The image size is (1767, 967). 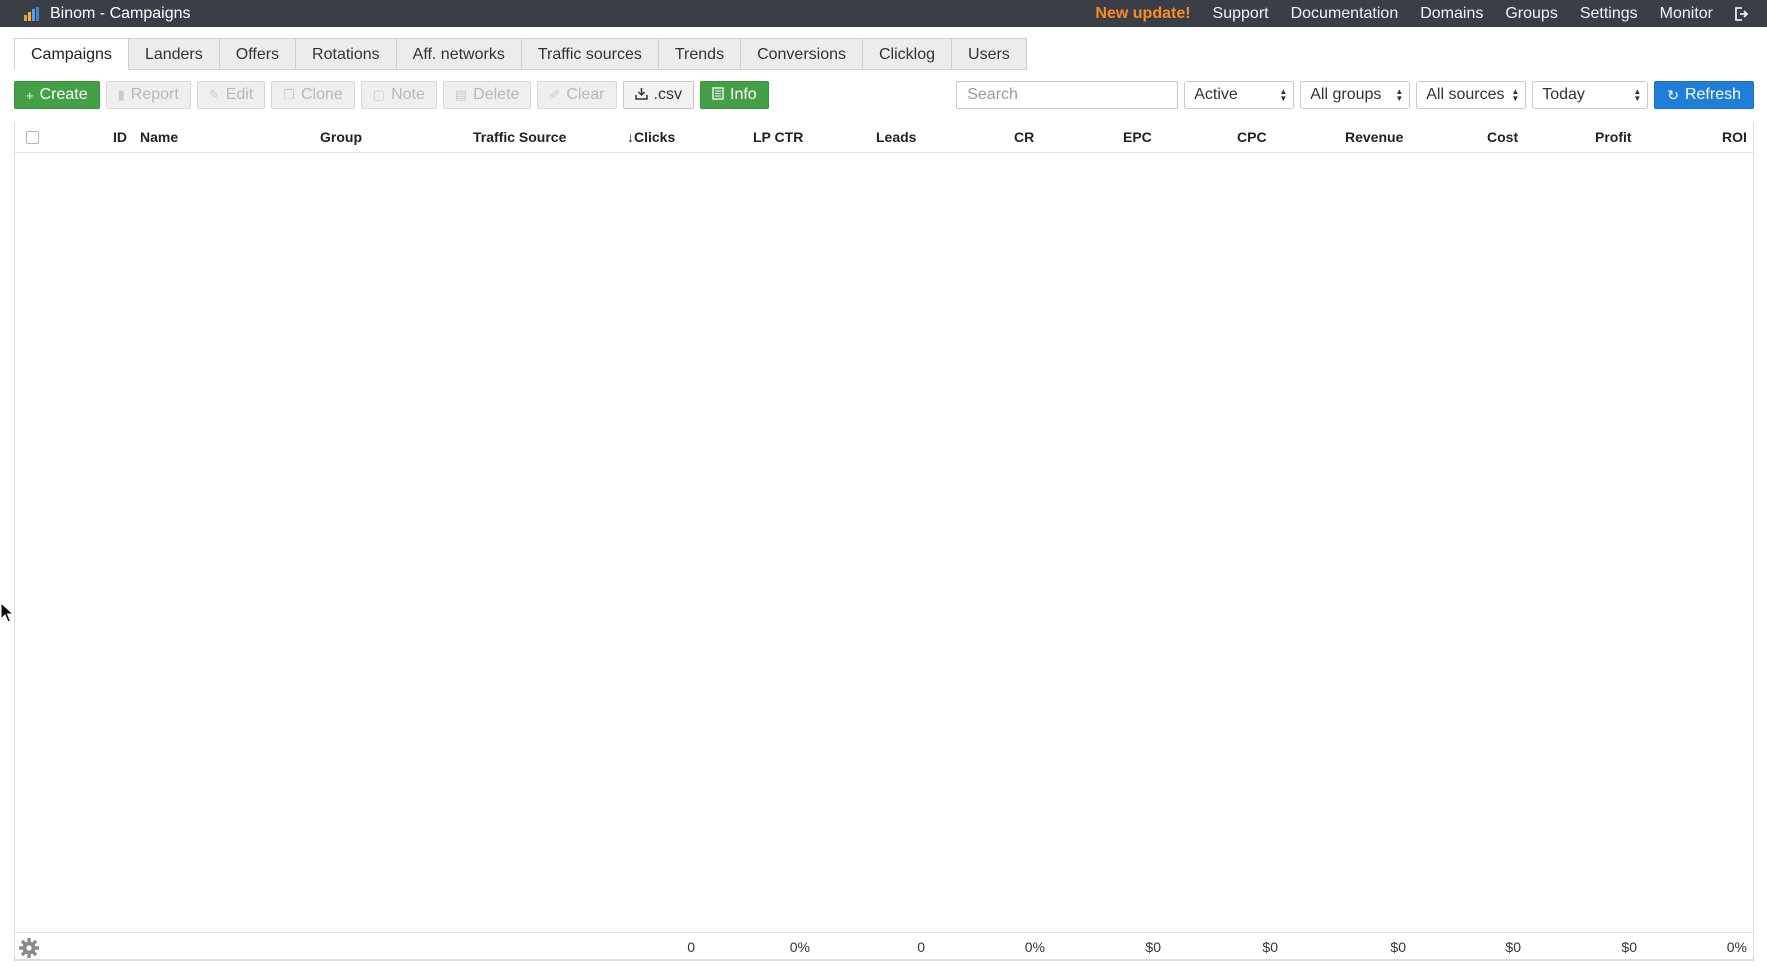 I want to click on nav-support: Support, so click(x=1241, y=14).